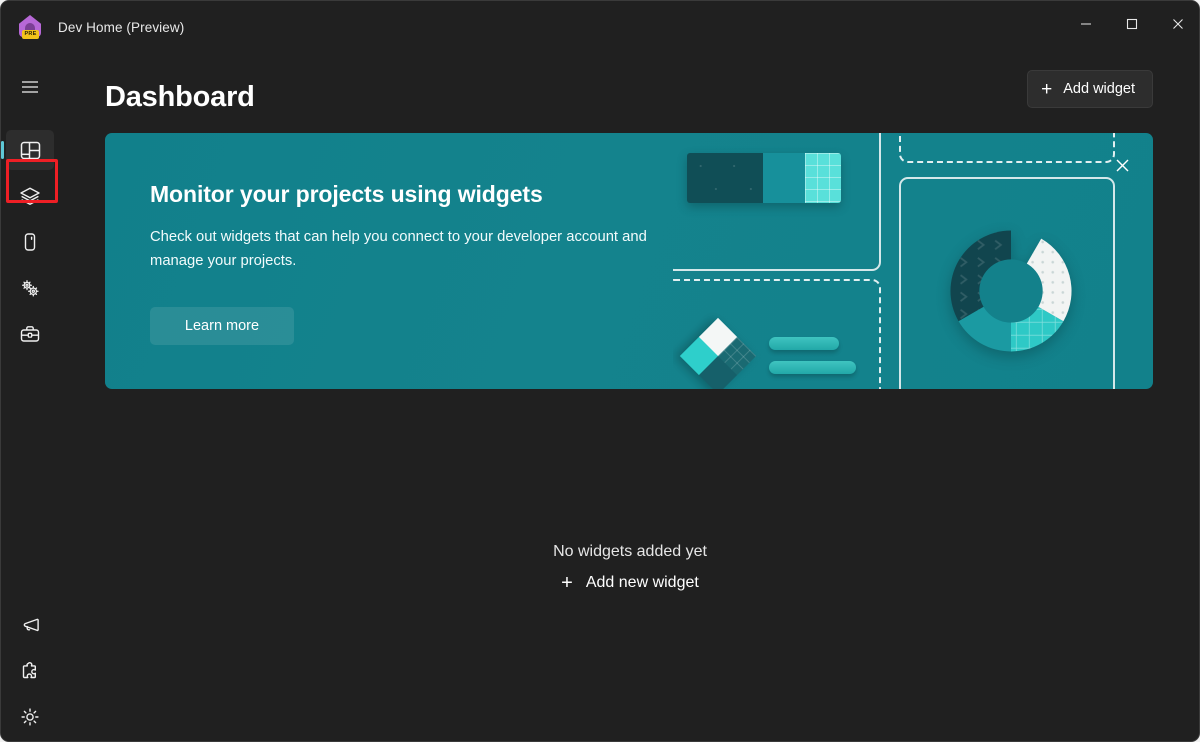 This screenshot has height=742, width=1200. I want to click on empty-state-title: No widgets added yet, so click(630, 551).